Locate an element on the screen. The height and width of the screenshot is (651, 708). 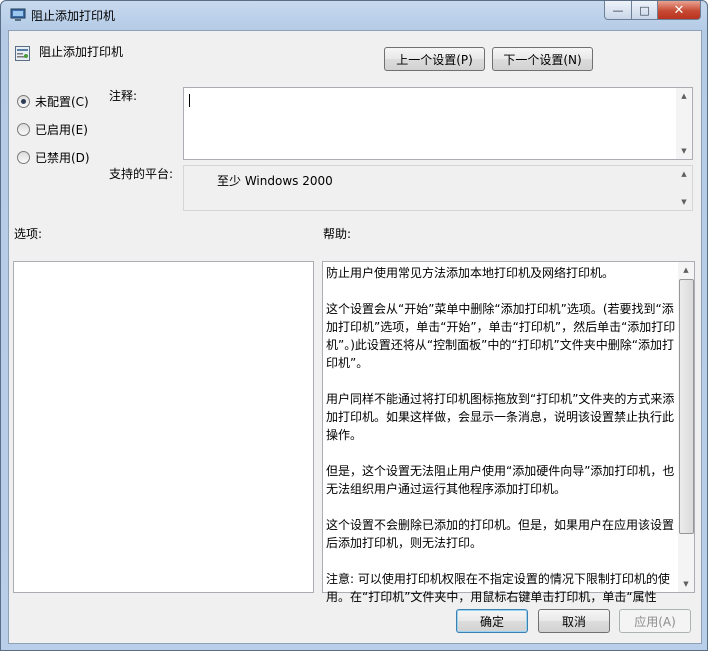
next-setting-button: 下一个设置(N) is located at coordinates (542, 59).